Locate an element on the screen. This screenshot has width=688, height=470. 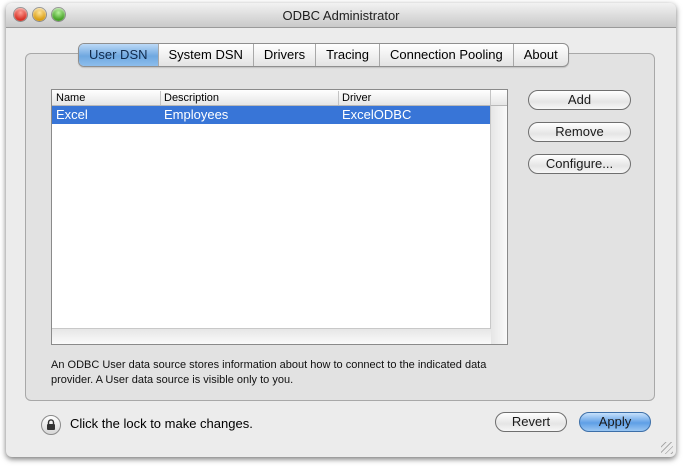
tab-drivers: Drivers is located at coordinates (285, 55).